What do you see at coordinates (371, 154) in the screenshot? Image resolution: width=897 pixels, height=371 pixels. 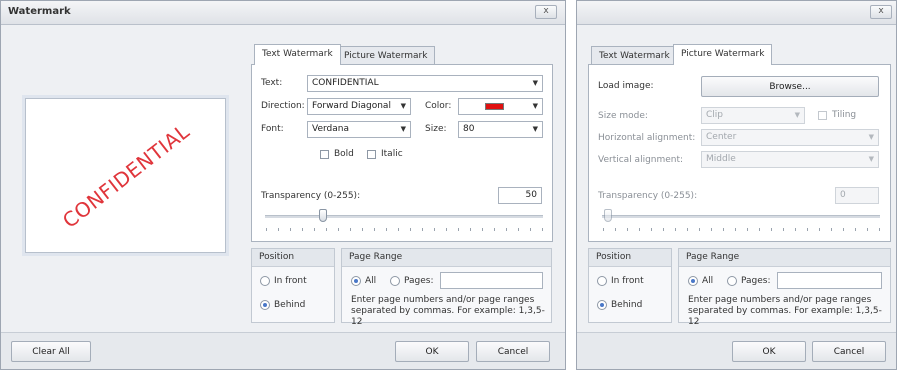 I see `italic-checkbox` at bounding box center [371, 154].